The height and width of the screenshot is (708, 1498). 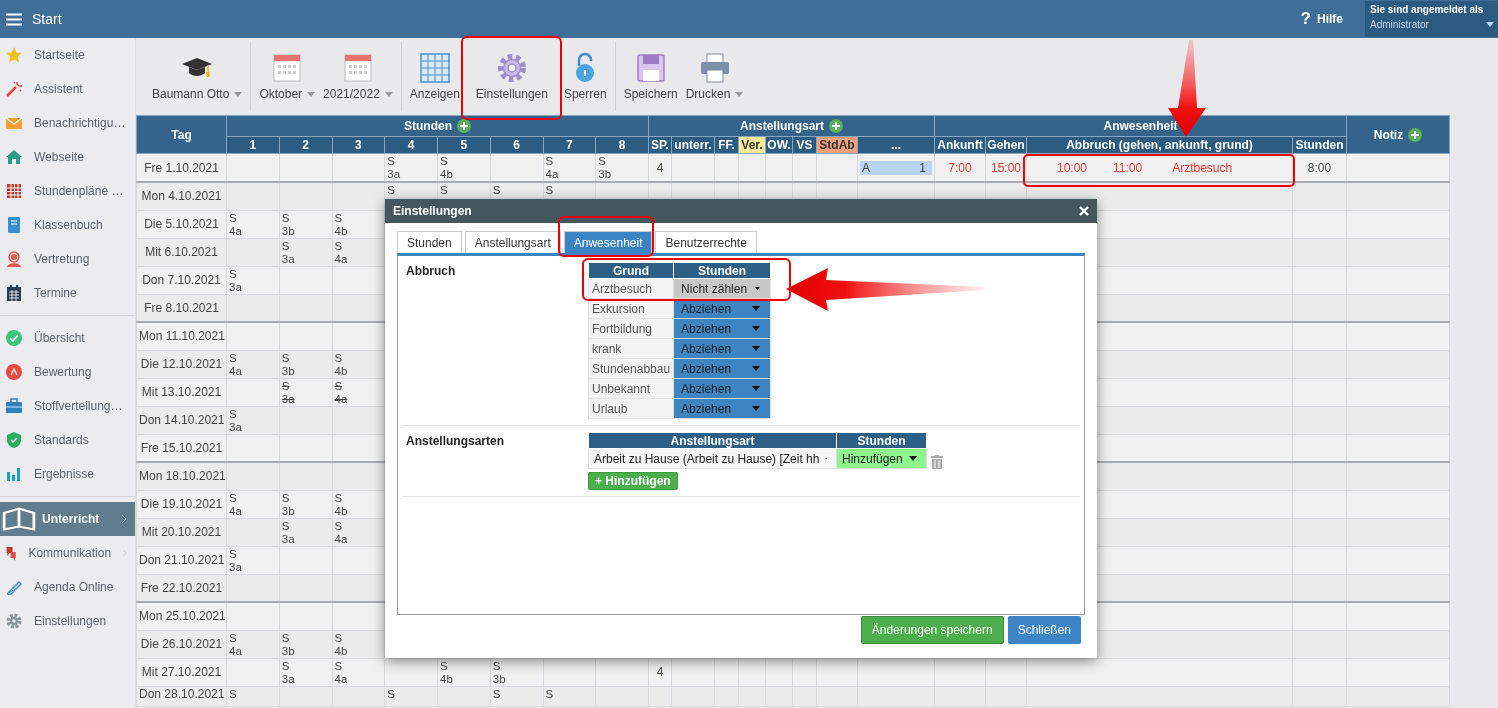 I want to click on date-cell: Die 26.10.2021, so click(x=181, y=644).